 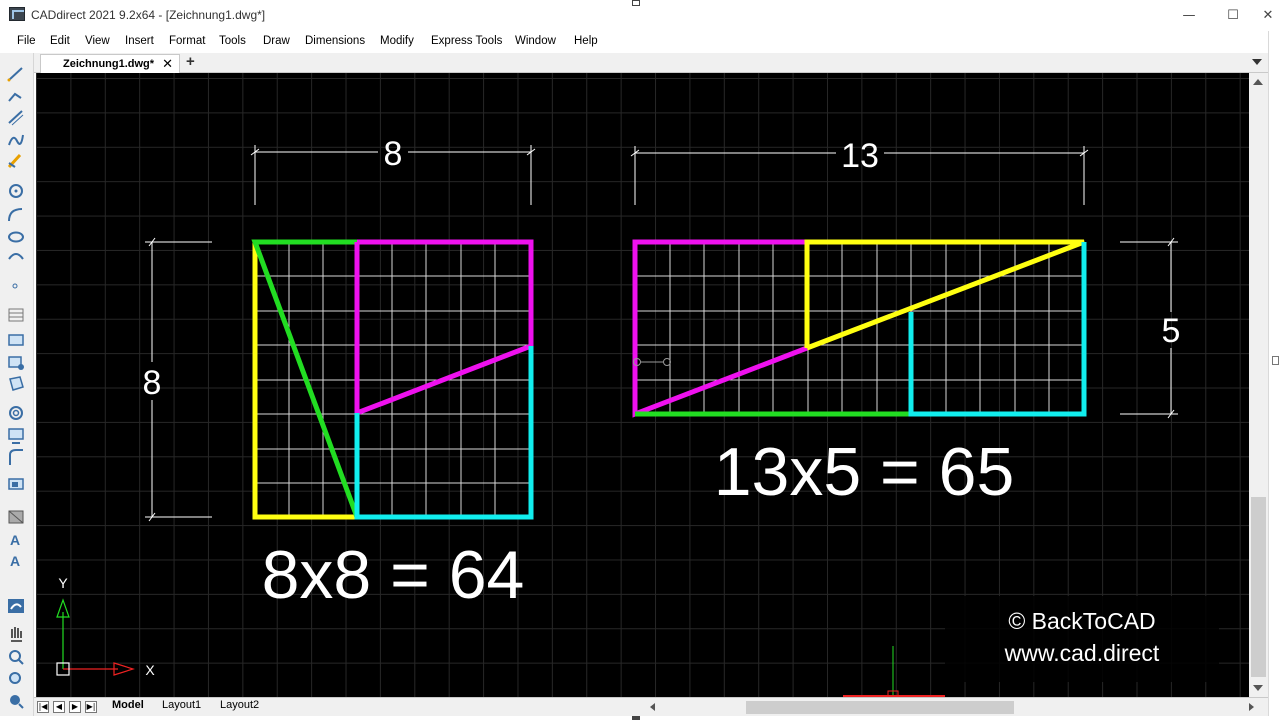 I want to click on scroll-right-arrow-icon, so click(x=1251, y=707).